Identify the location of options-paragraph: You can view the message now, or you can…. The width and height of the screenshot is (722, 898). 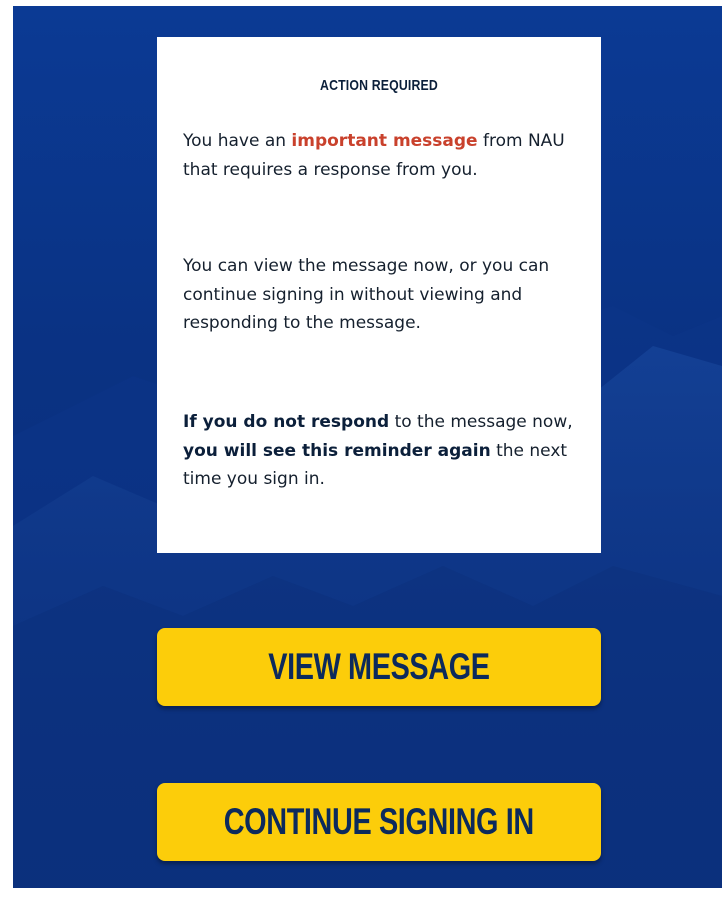
(366, 294).